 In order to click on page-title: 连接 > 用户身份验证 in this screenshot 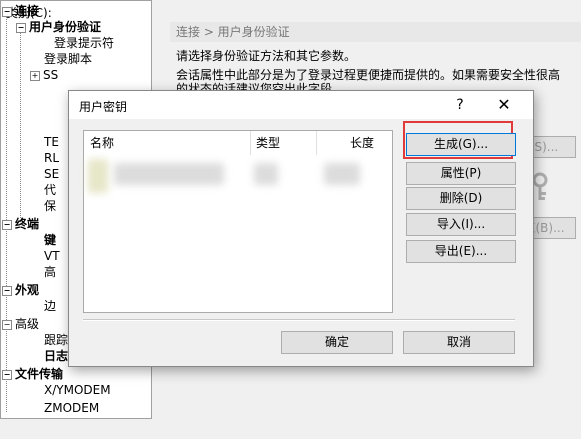, I will do `click(375, 32)`.